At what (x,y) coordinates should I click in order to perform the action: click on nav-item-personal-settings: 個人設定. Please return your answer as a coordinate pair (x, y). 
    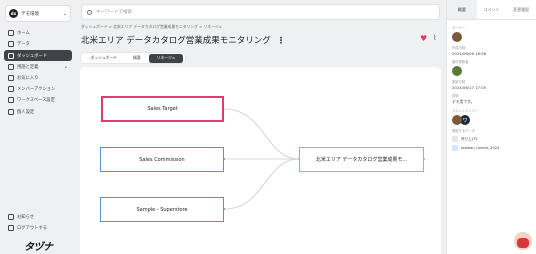
    Looking at the image, I should click on (38, 111).